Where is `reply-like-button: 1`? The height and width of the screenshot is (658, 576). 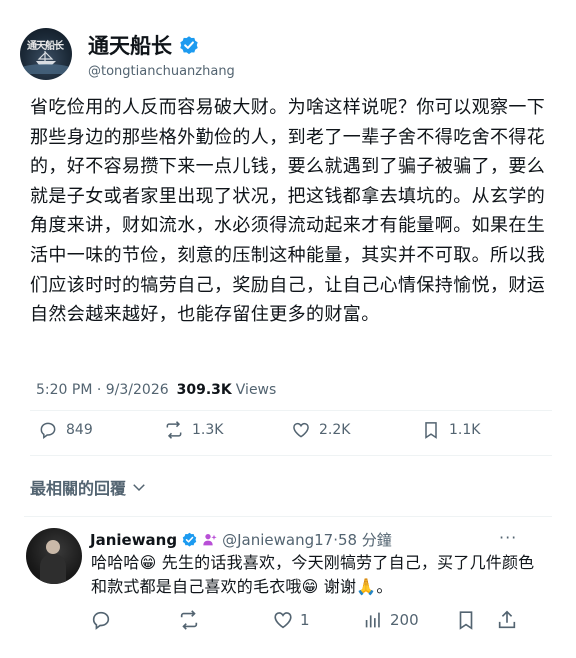 reply-like-button: 1 is located at coordinates (291, 620).